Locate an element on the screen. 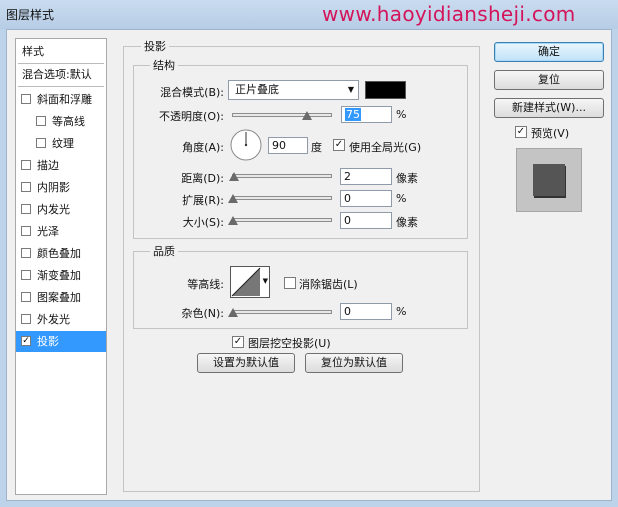 The height and width of the screenshot is (507, 618). global-light-checkbox: ✓ is located at coordinates (339, 145).